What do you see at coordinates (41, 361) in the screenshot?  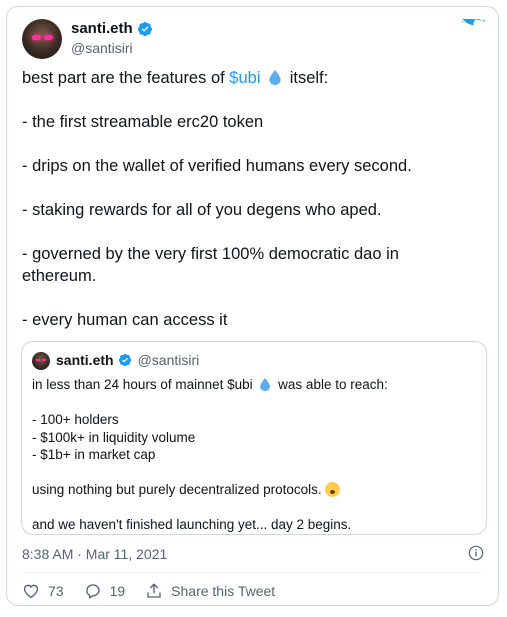 I see `quoted-avatar` at bounding box center [41, 361].